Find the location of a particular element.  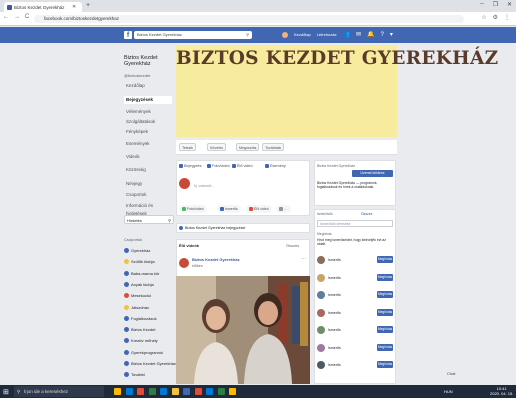

friends-icon: 👥 is located at coordinates (345, 34).